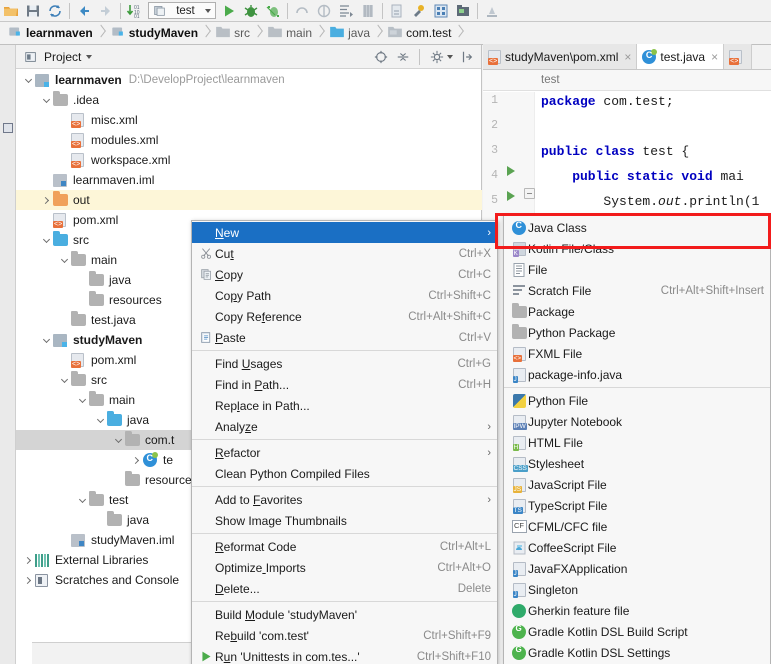 The image size is (771, 664). I want to click on run-gutter-icon-line3, so click(511, 171).